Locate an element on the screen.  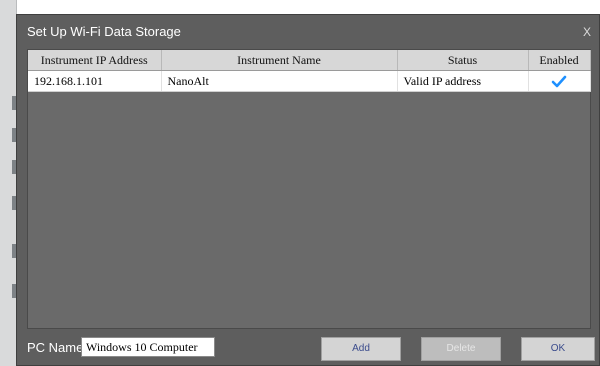
dialog-footer: PC Name Add Delete OK is located at coordinates (308, 348).